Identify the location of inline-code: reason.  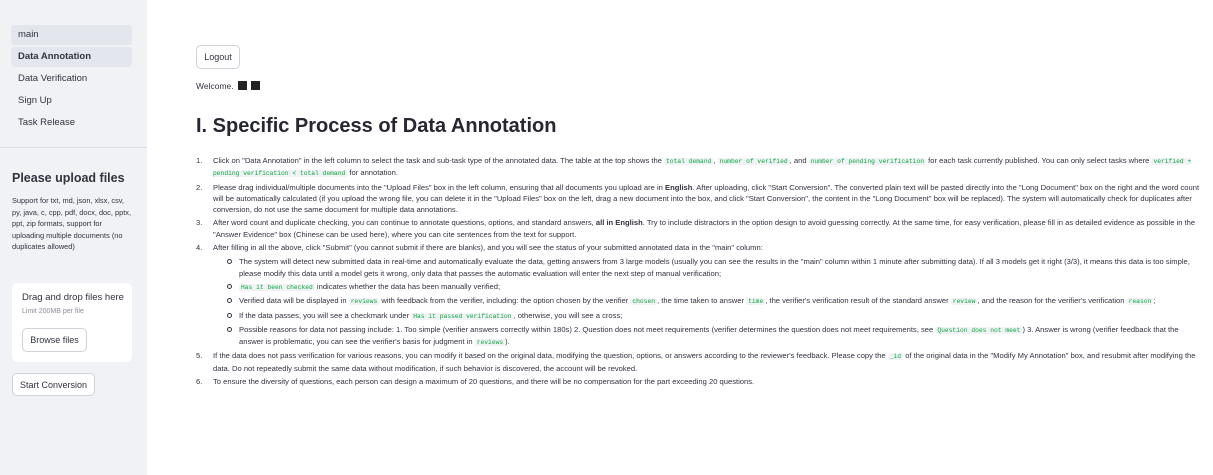
(1140, 302).